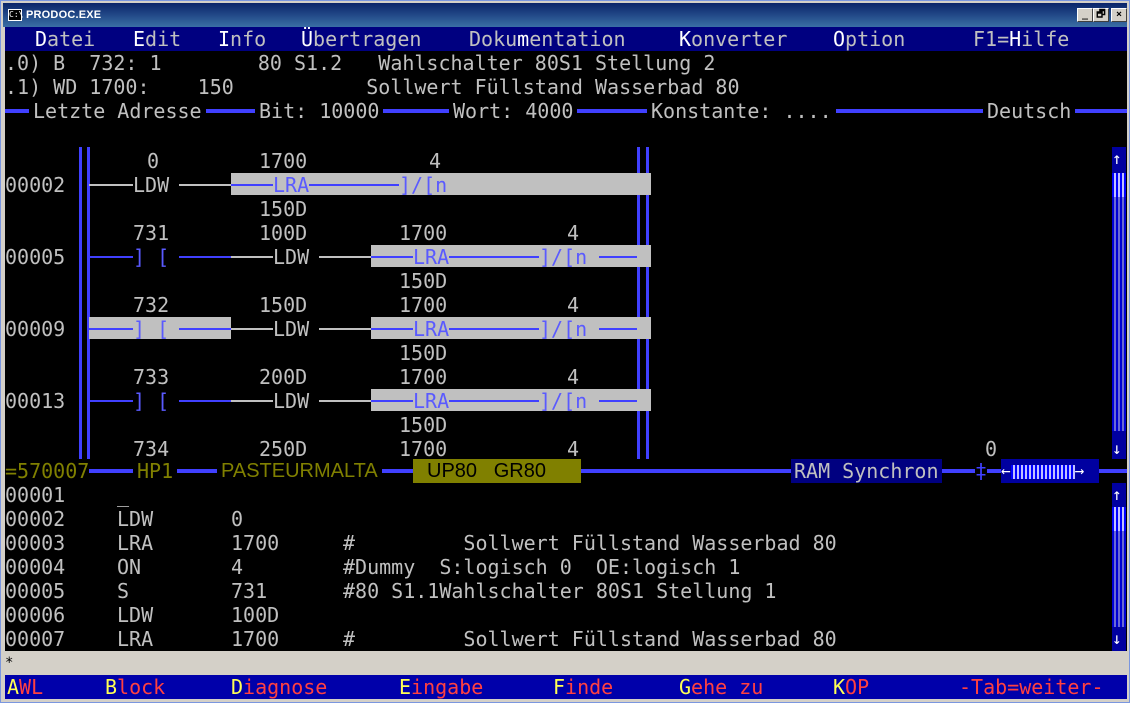 This screenshot has width=1130, height=703. Describe the element at coordinates (283, 449) in the screenshot. I see `operand: 250D` at that location.